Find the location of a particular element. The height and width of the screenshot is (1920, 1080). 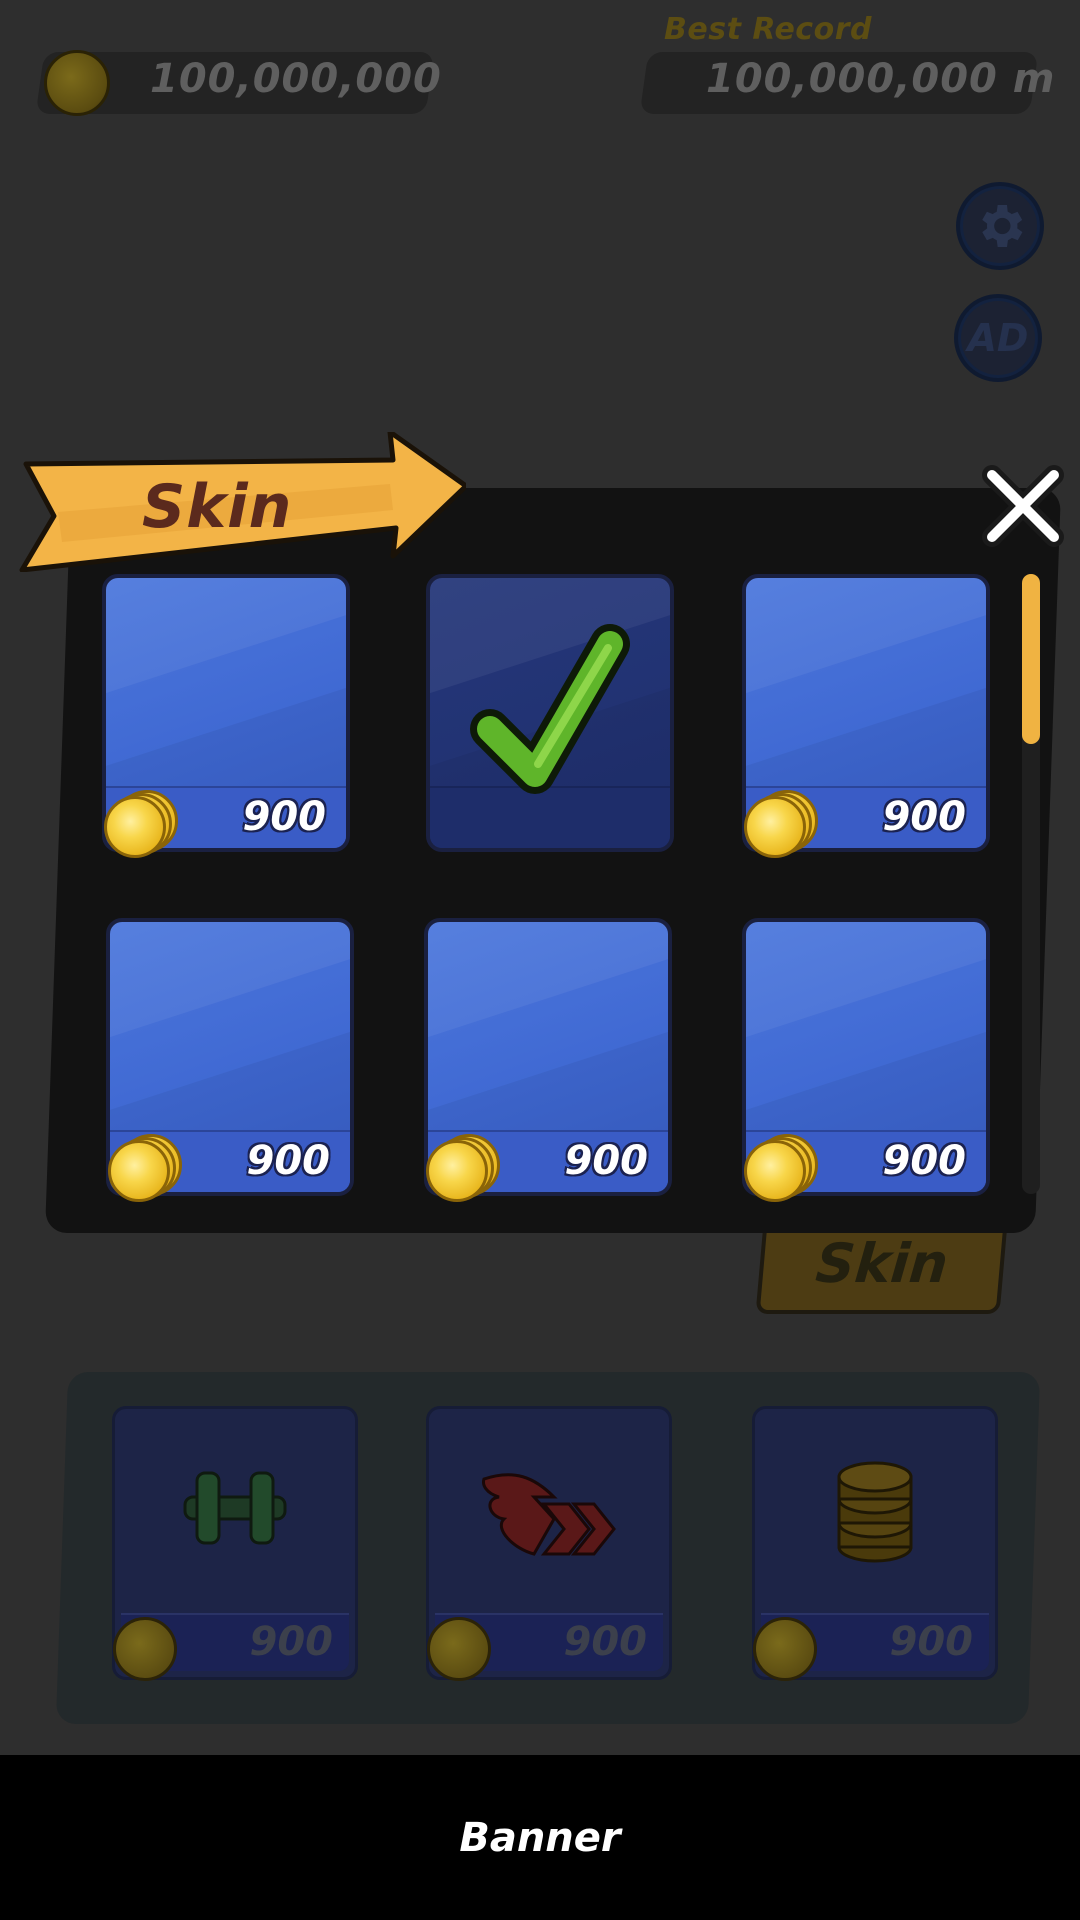

ad-label: AD is located at coordinates (998, 338).